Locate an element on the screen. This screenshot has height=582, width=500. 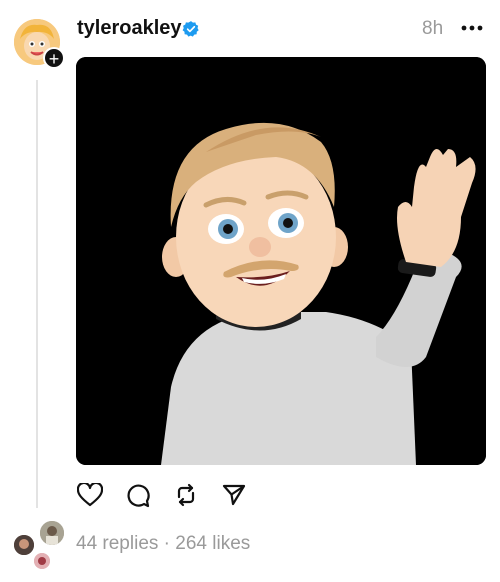
repost-button is located at coordinates (186, 495).